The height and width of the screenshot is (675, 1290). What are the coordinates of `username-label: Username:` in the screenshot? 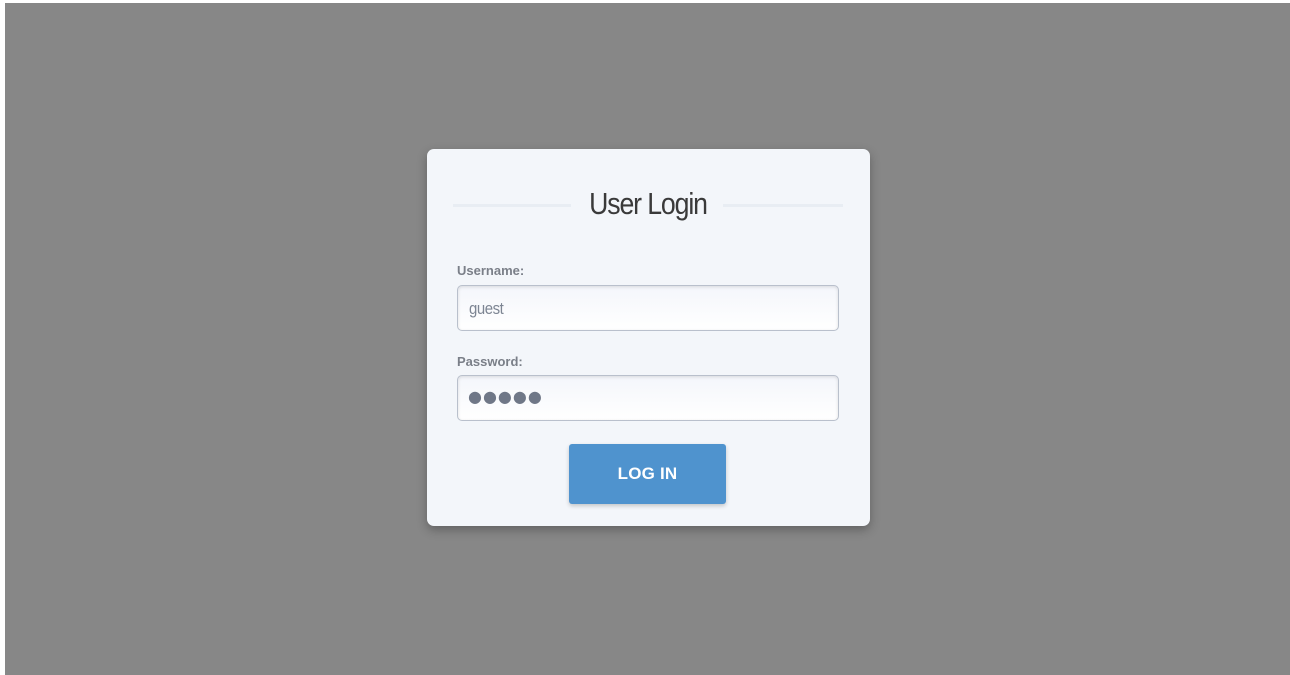 It's located at (491, 270).